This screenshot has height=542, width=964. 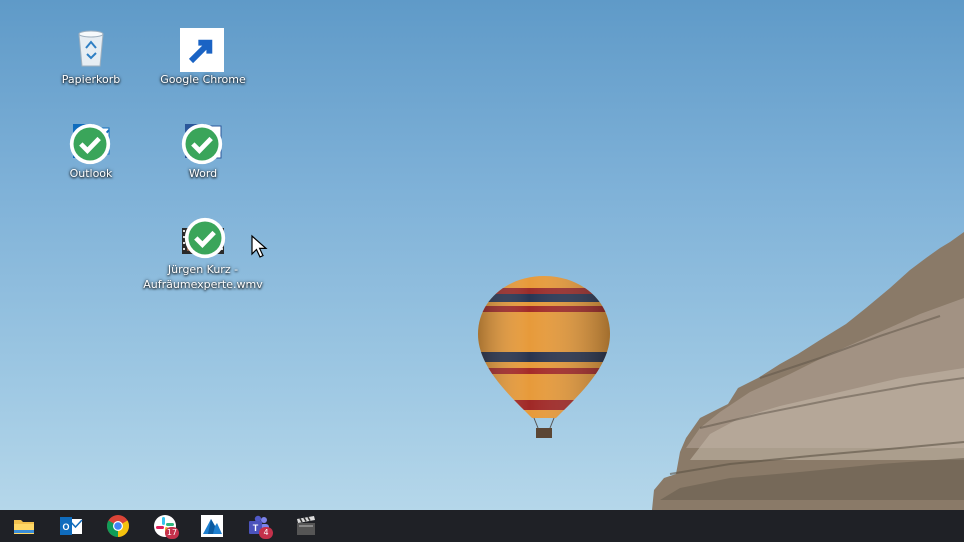 I want to click on desktop-icon-recycle-bin: Papierkorb, so click(x=91, y=56).